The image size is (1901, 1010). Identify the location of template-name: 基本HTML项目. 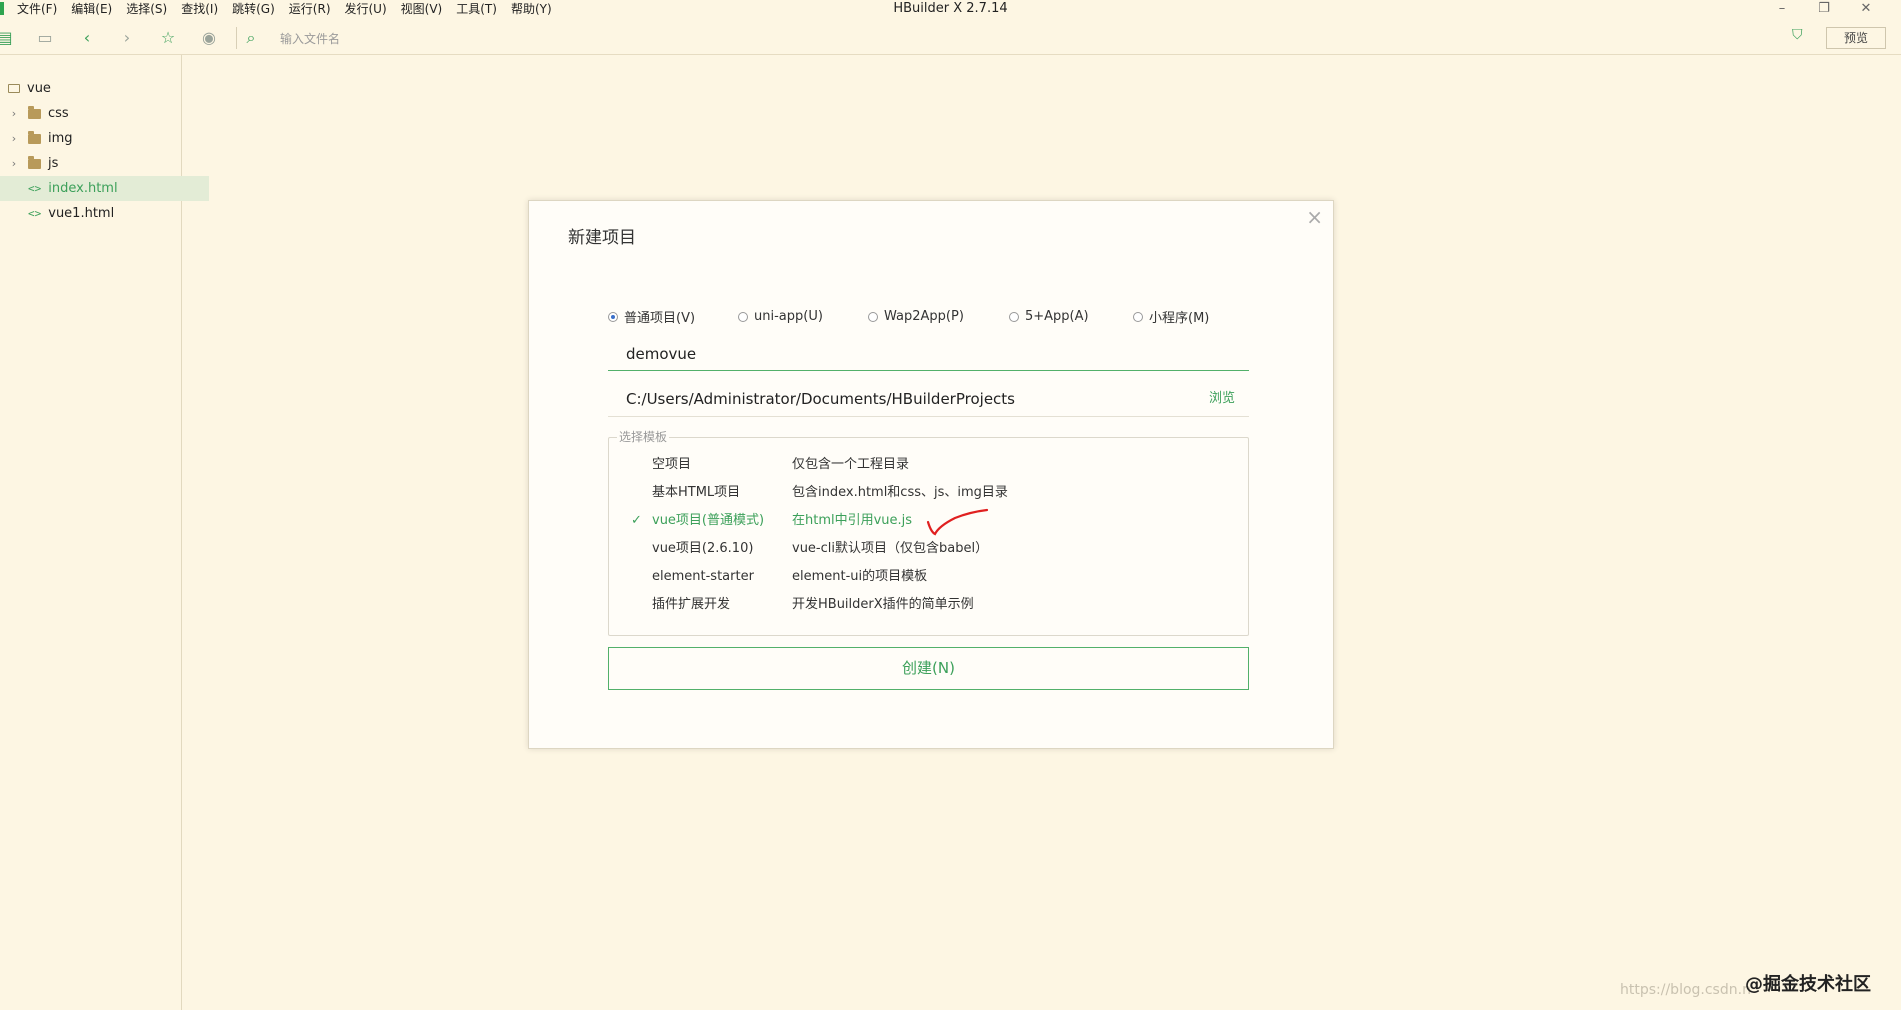
(696, 492).